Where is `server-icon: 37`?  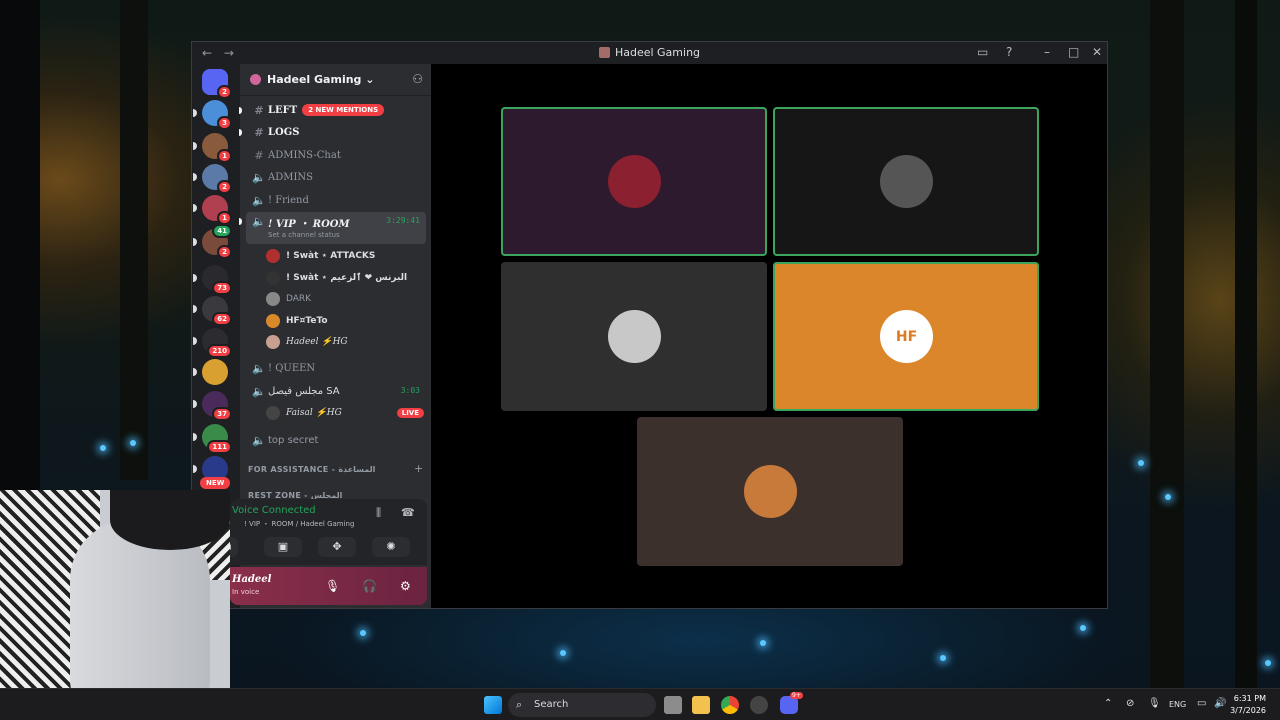
server-icon: 37 is located at coordinates (212, 406).